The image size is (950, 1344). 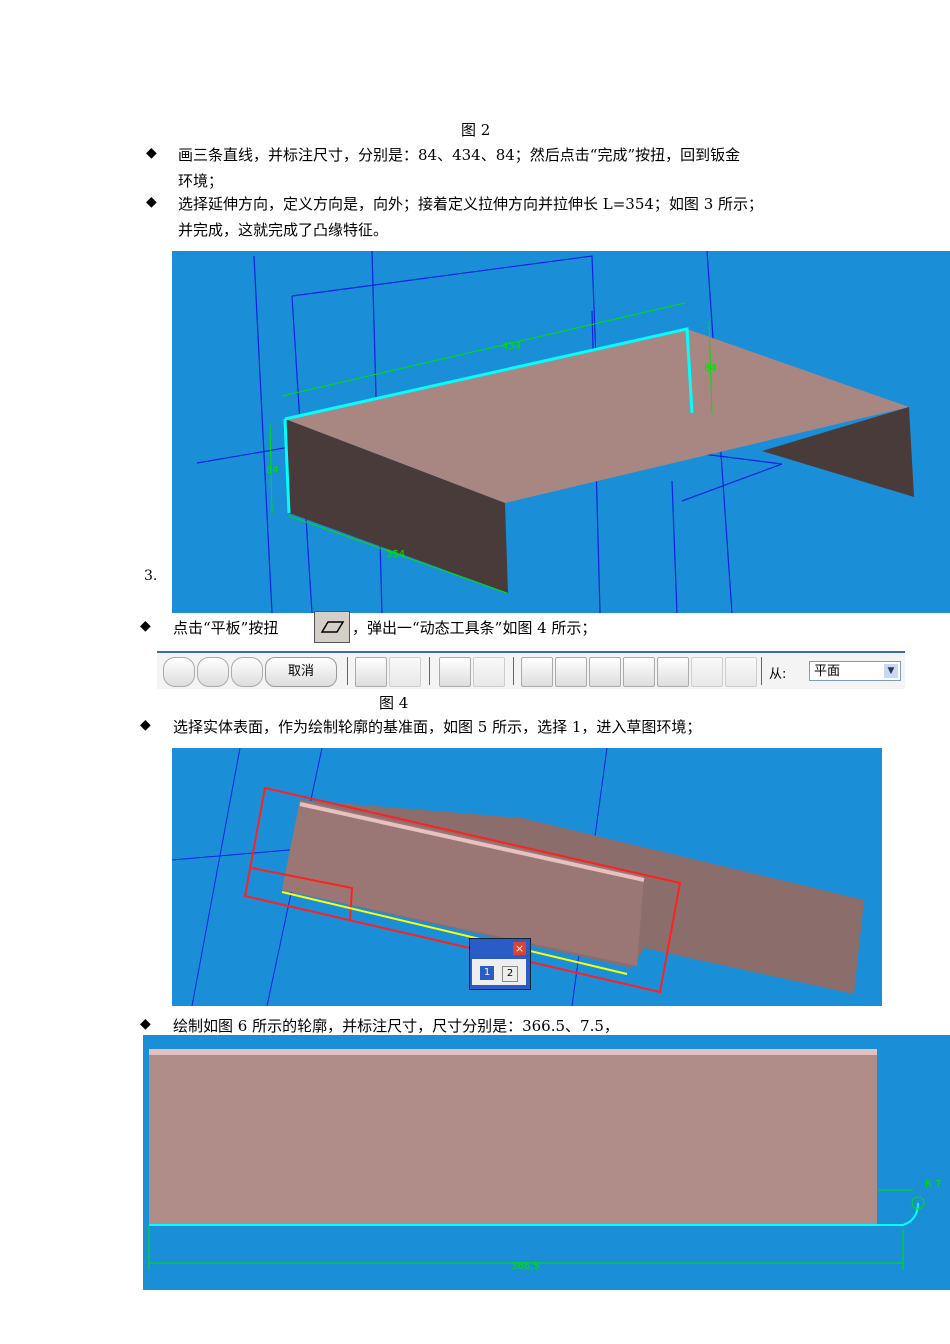 What do you see at coordinates (283, 230) in the screenshot?
I see `para-2-line2: 并完成，这就完成了凸缘特征。` at bounding box center [283, 230].